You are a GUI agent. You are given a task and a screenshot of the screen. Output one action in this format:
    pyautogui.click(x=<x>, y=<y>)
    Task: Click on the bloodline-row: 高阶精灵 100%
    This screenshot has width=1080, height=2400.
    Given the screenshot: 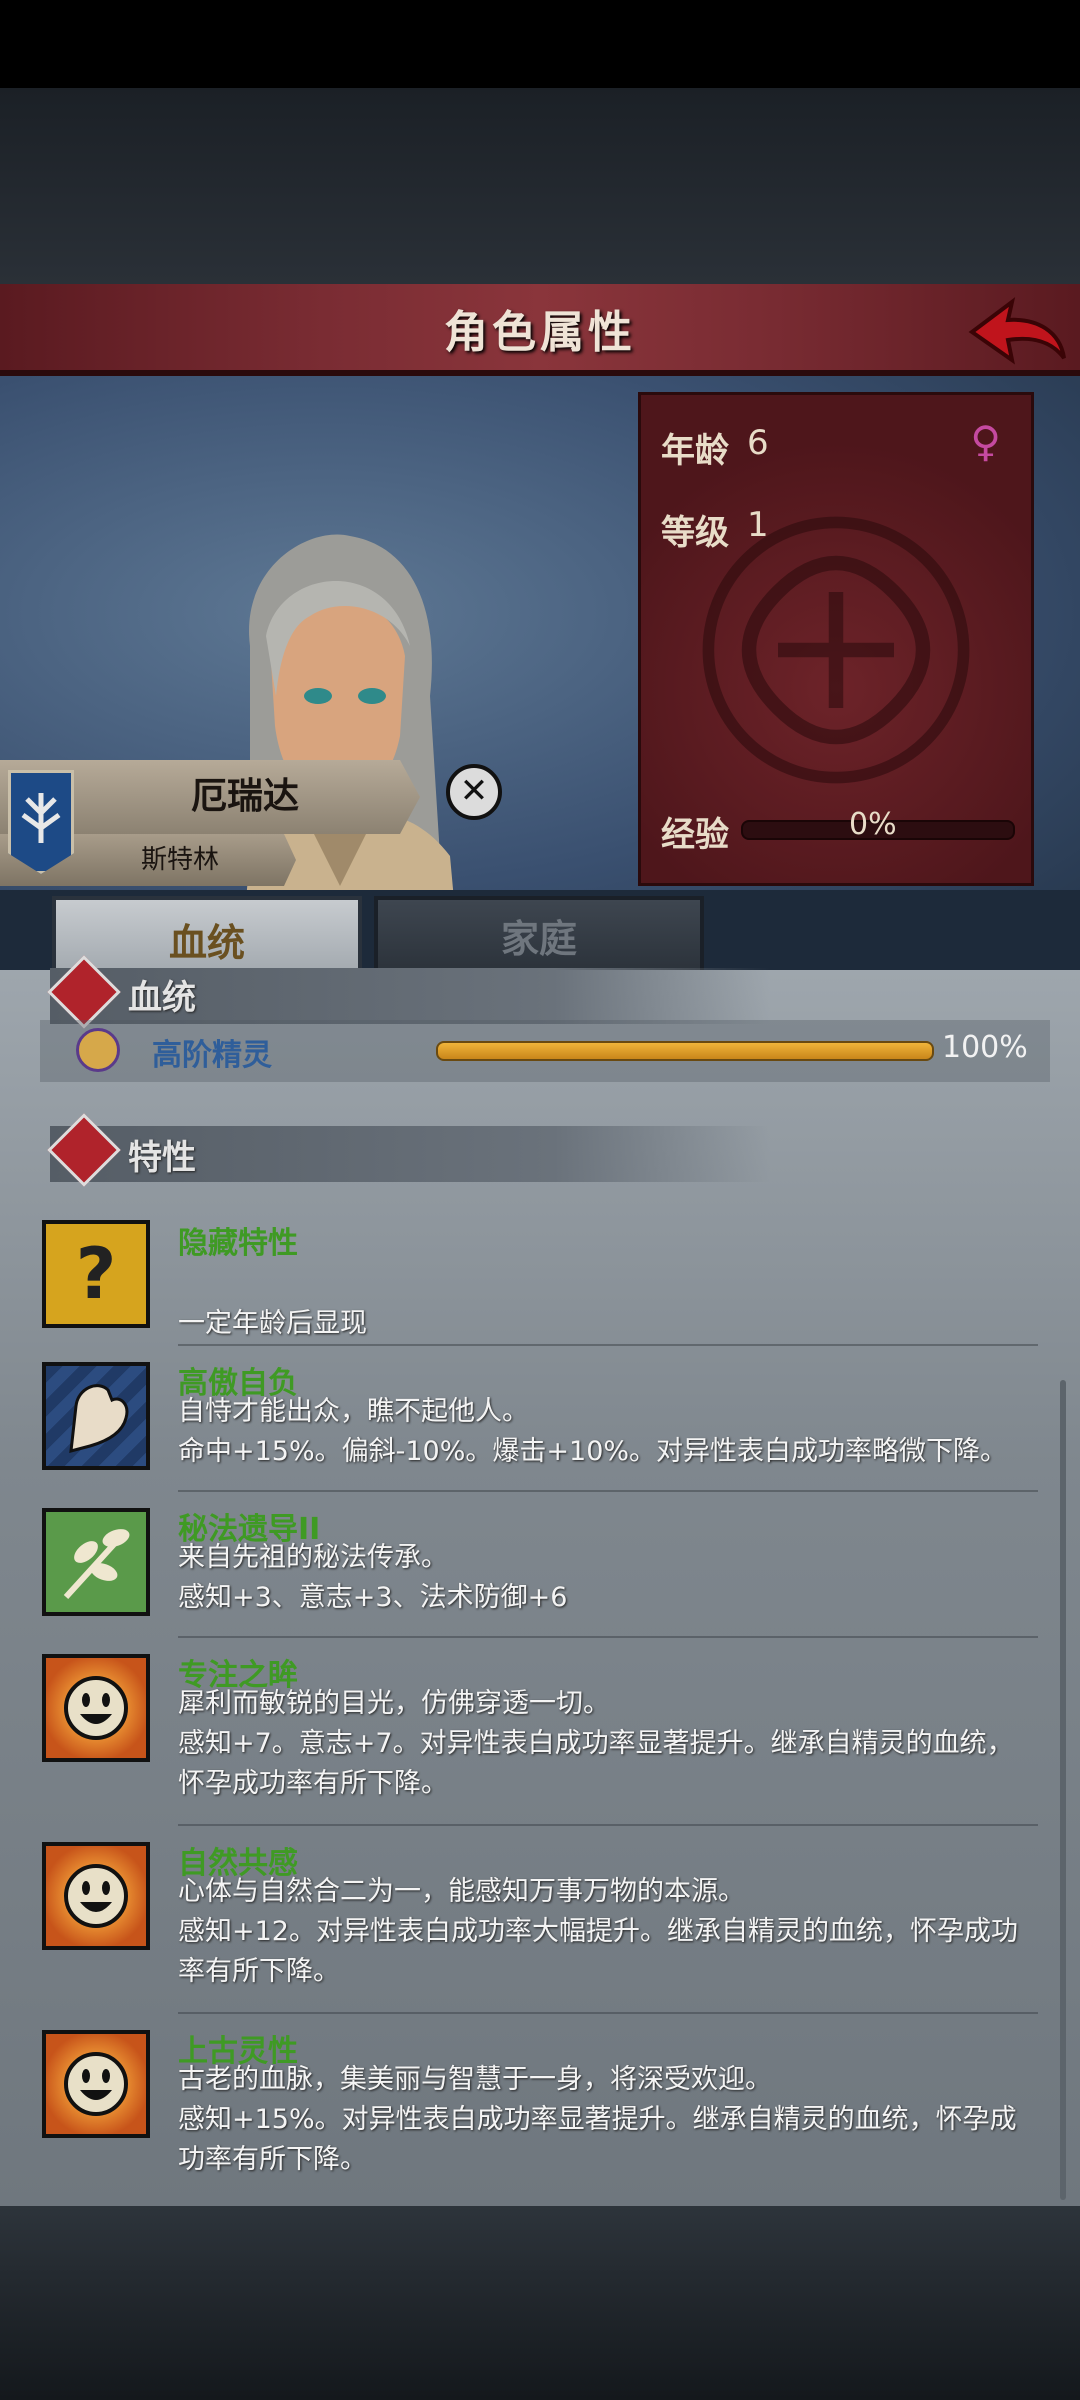 What is the action you would take?
    pyautogui.click(x=545, y=1051)
    